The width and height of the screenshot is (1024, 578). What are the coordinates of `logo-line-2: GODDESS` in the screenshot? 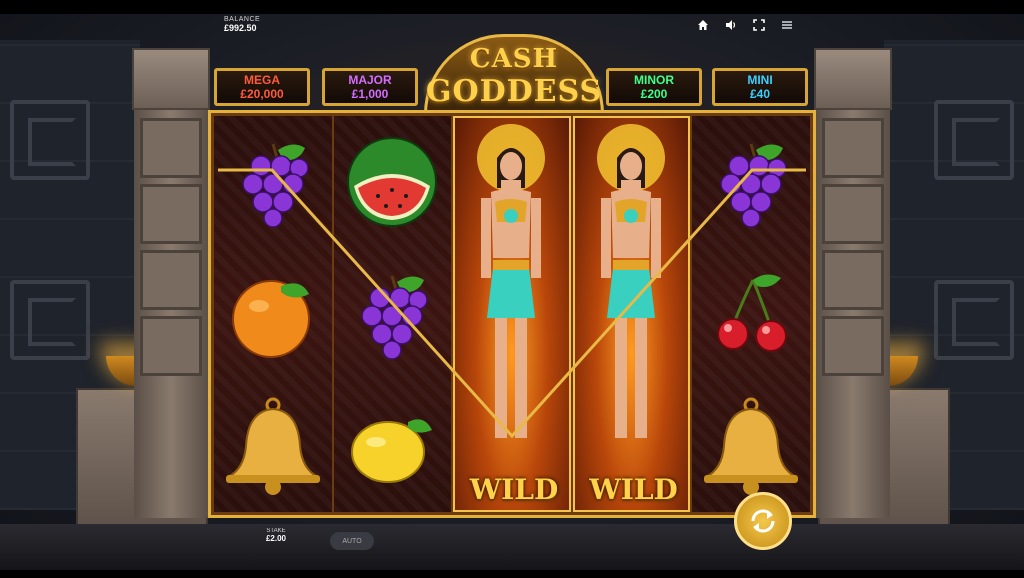 It's located at (514, 91).